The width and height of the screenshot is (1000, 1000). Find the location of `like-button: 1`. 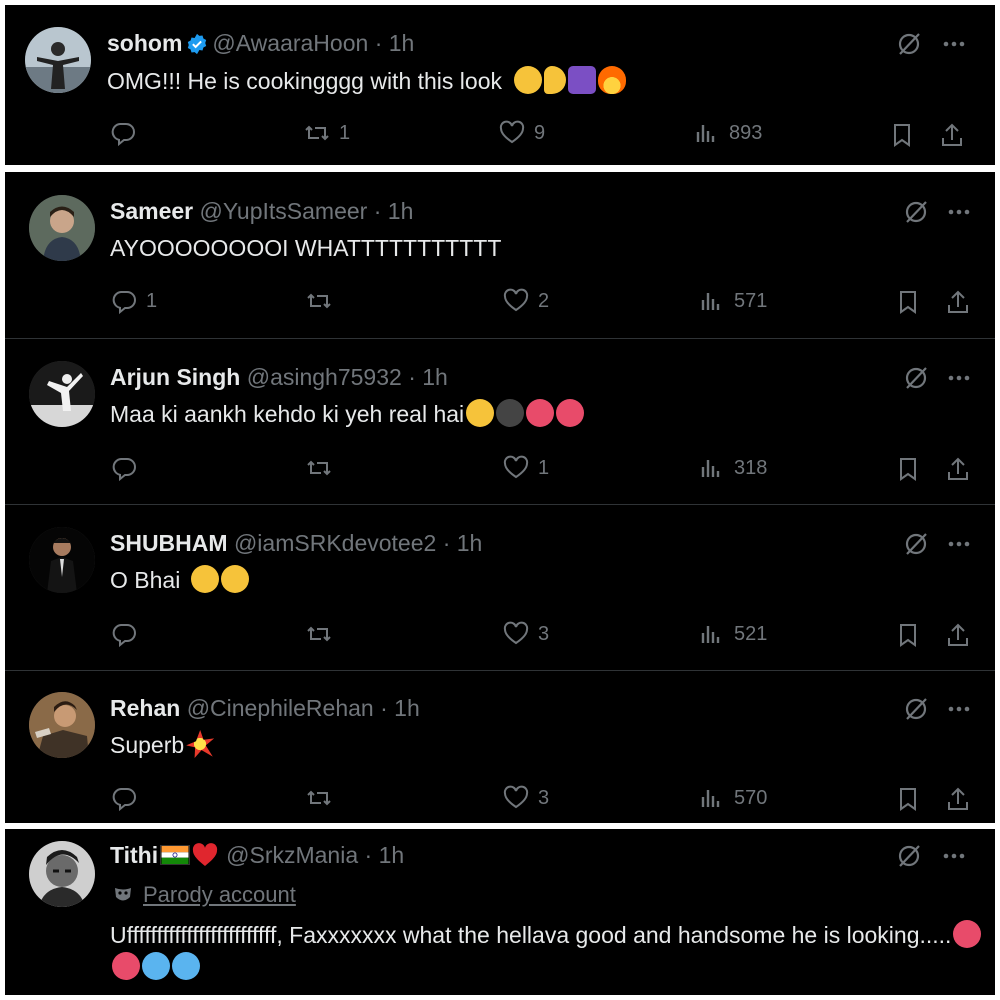

like-button: 1 is located at coordinates (525, 468).